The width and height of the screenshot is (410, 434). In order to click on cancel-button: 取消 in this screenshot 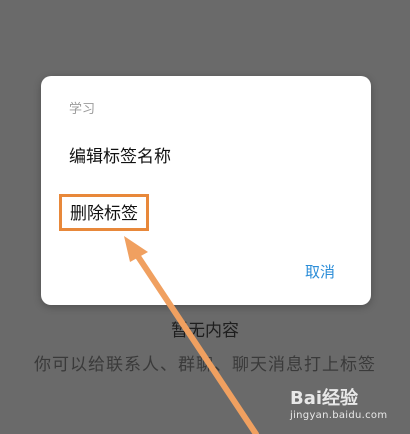, I will do `click(320, 271)`.